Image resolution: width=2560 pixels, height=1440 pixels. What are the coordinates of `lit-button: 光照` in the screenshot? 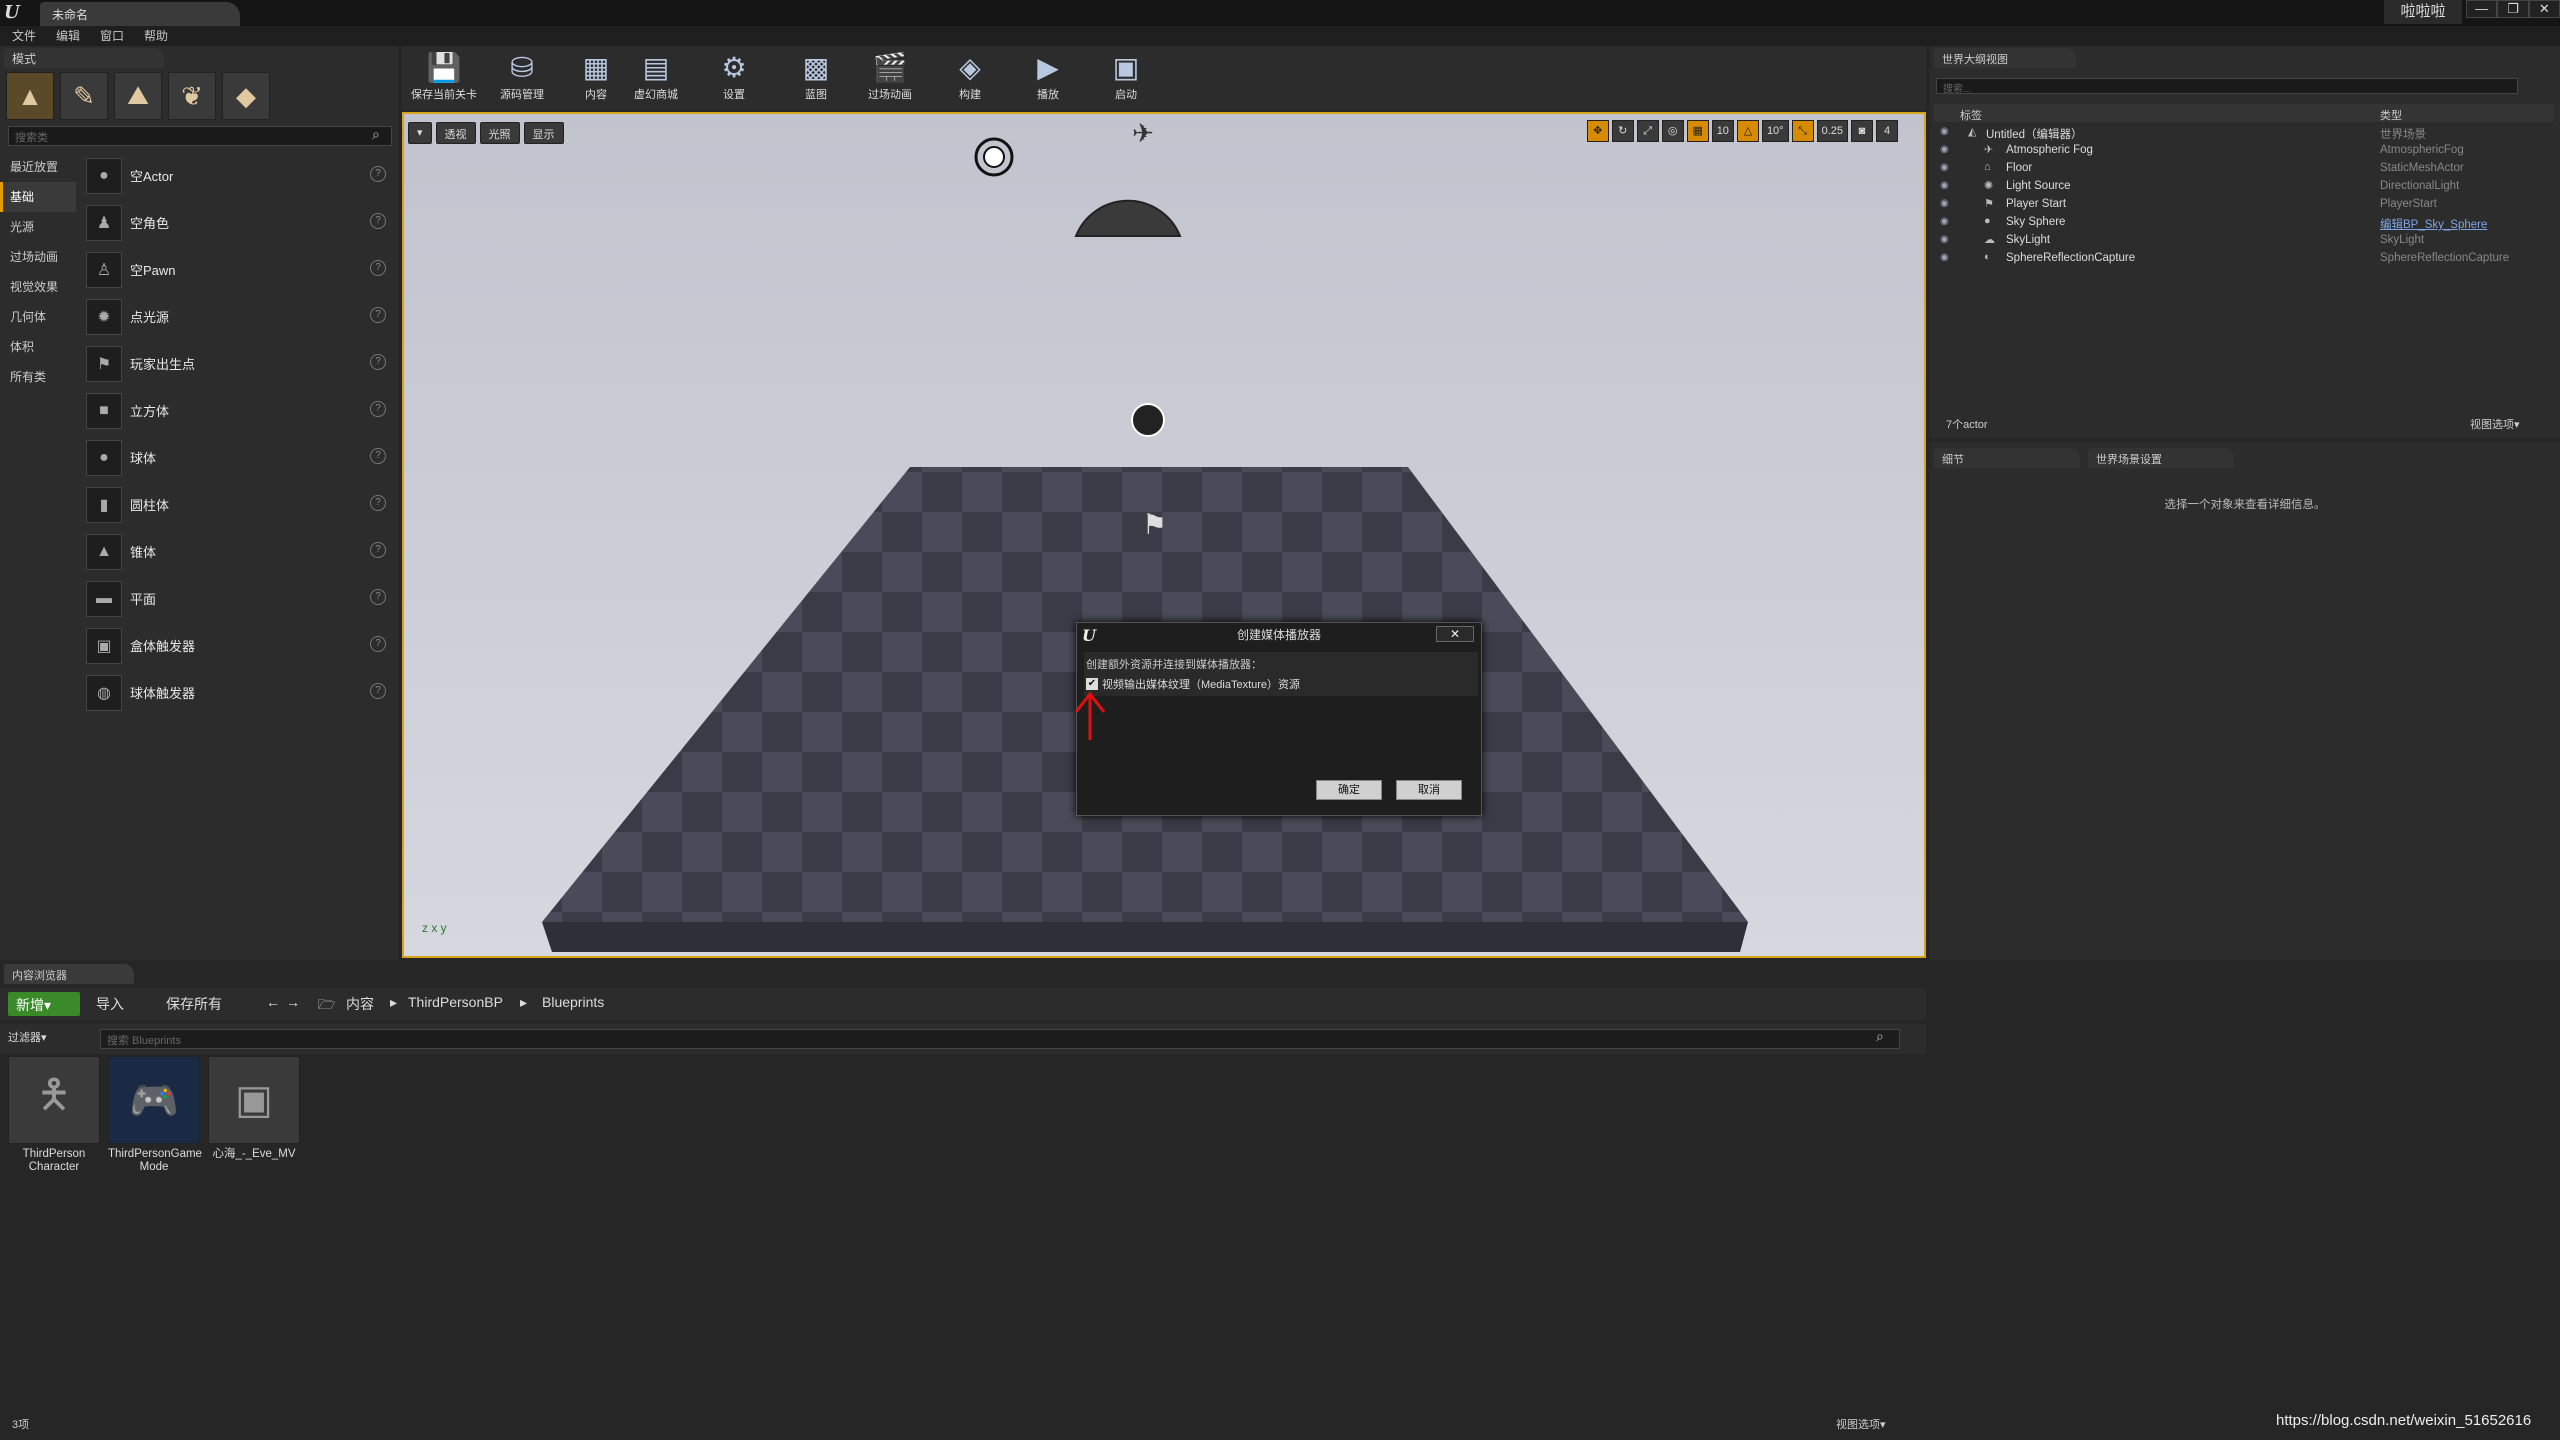 It's located at (499, 133).